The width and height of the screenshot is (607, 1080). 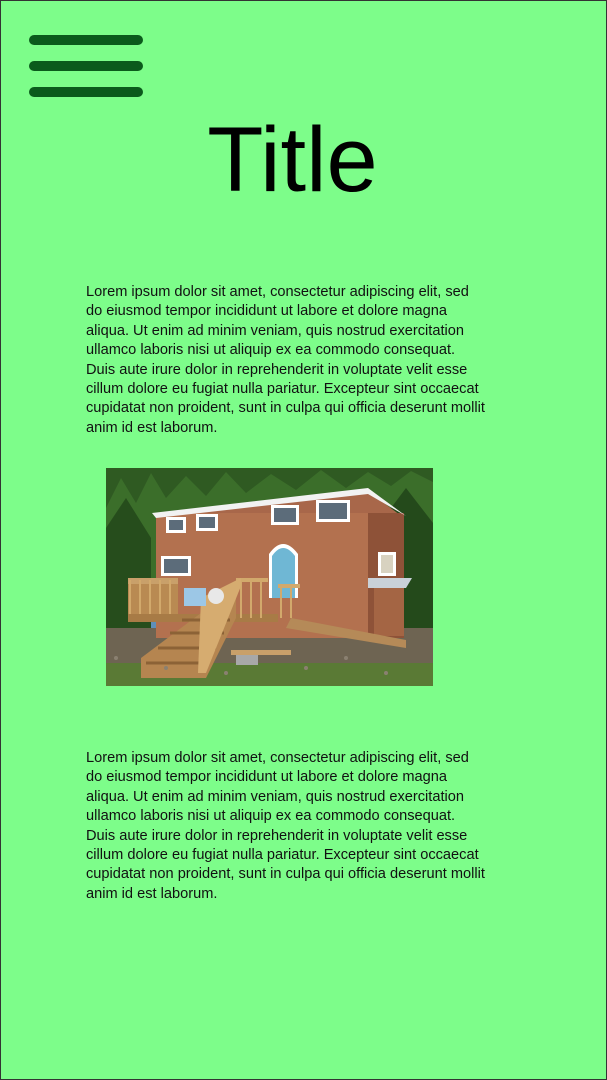 I want to click on tiny-house-photo, so click(x=269, y=577).